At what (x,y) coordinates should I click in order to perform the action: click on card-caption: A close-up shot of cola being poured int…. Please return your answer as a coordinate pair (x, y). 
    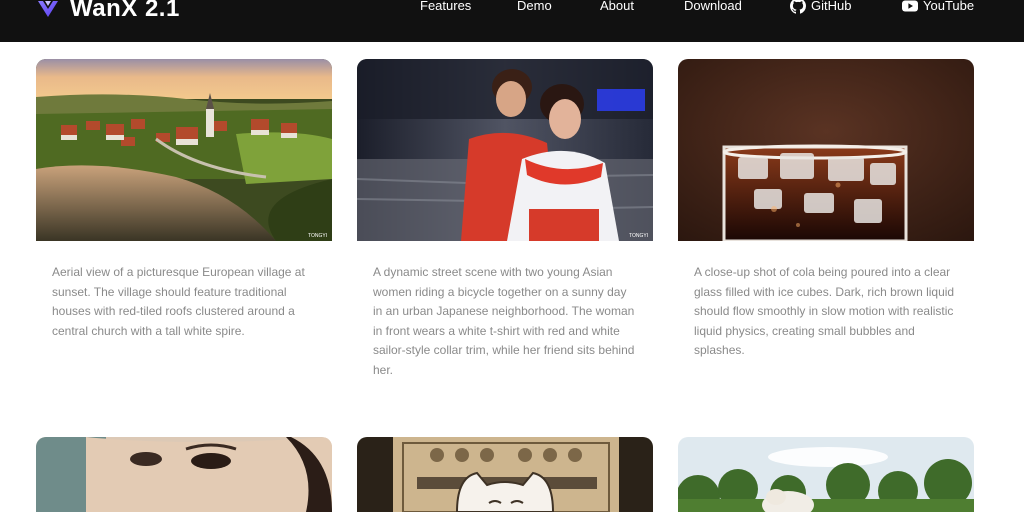
    Looking at the image, I should click on (824, 311).